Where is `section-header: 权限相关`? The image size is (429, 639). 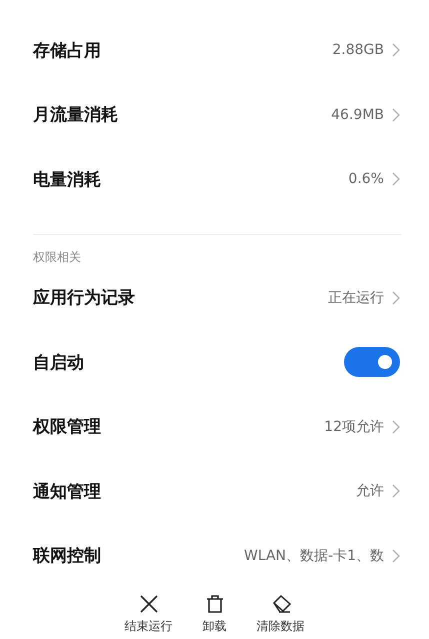 section-header: 权限相关 is located at coordinates (57, 257).